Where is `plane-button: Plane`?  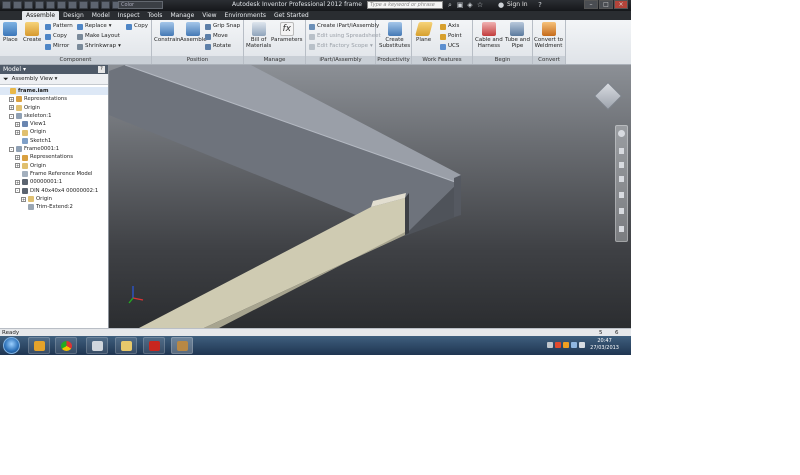 plane-button: Plane is located at coordinates (423, 32).